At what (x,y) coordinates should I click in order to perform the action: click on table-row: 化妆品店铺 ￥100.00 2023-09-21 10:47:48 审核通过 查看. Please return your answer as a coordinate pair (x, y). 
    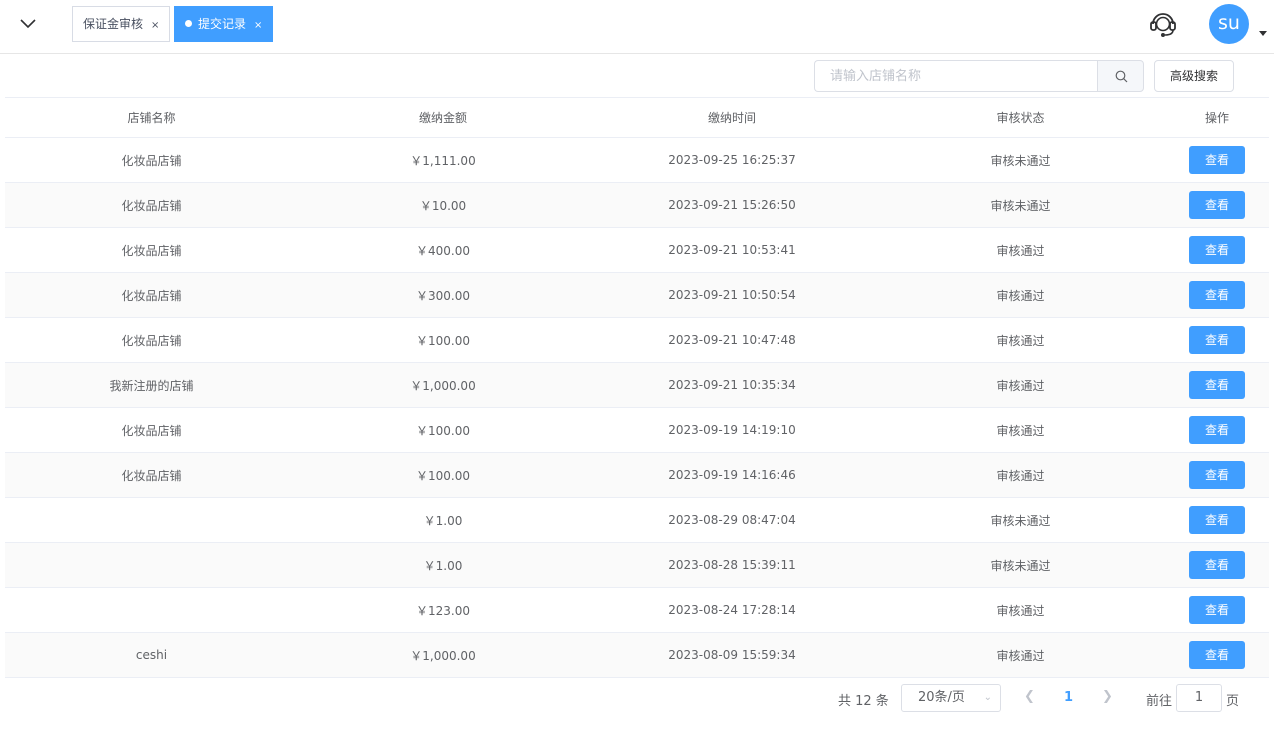
    Looking at the image, I should click on (637, 340).